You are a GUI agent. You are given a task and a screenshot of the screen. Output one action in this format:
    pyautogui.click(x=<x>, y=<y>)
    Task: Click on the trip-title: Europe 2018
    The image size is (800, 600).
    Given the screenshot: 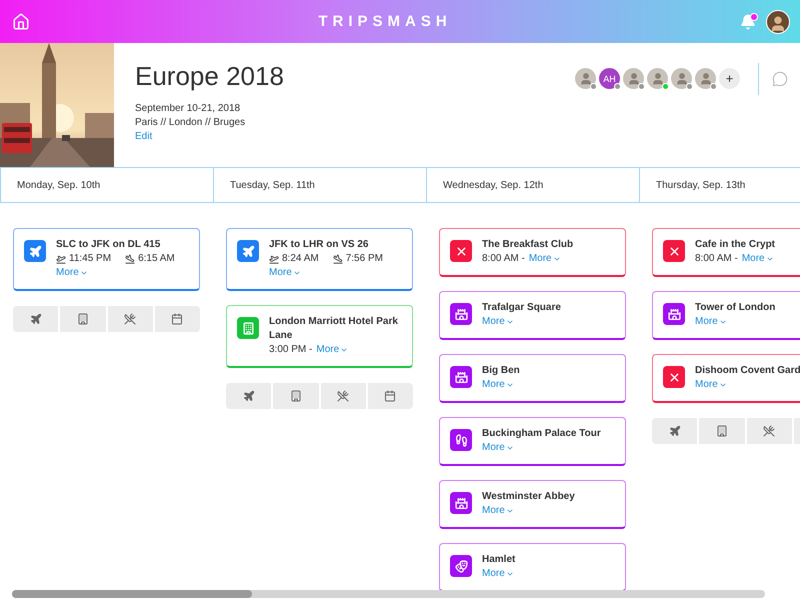 What is the action you would take?
    pyautogui.click(x=210, y=76)
    